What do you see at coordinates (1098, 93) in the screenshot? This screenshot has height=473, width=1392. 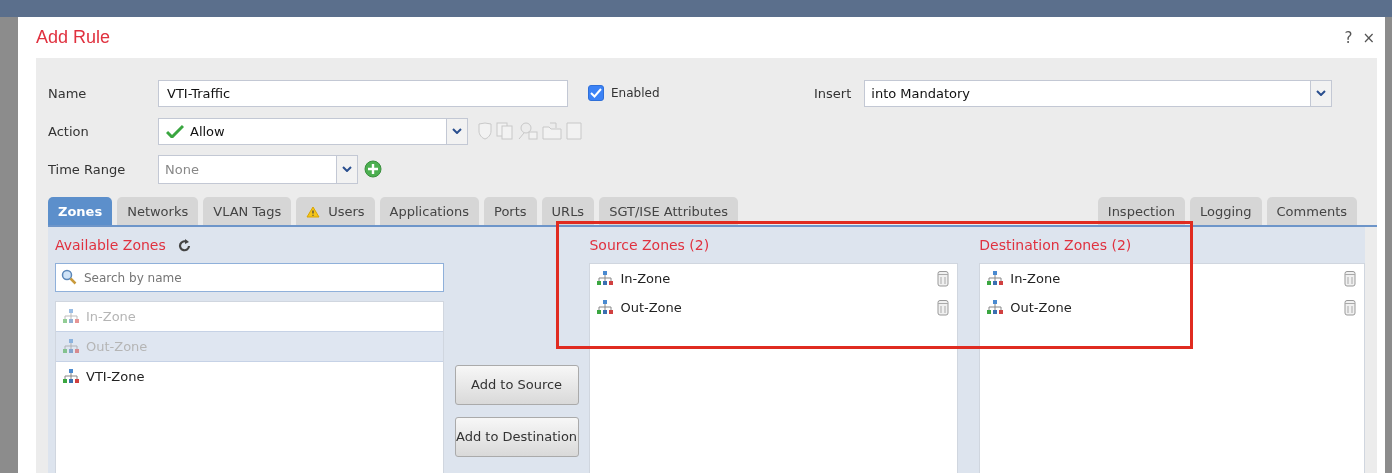 I see `insert-dropdown: into Mandatory` at bounding box center [1098, 93].